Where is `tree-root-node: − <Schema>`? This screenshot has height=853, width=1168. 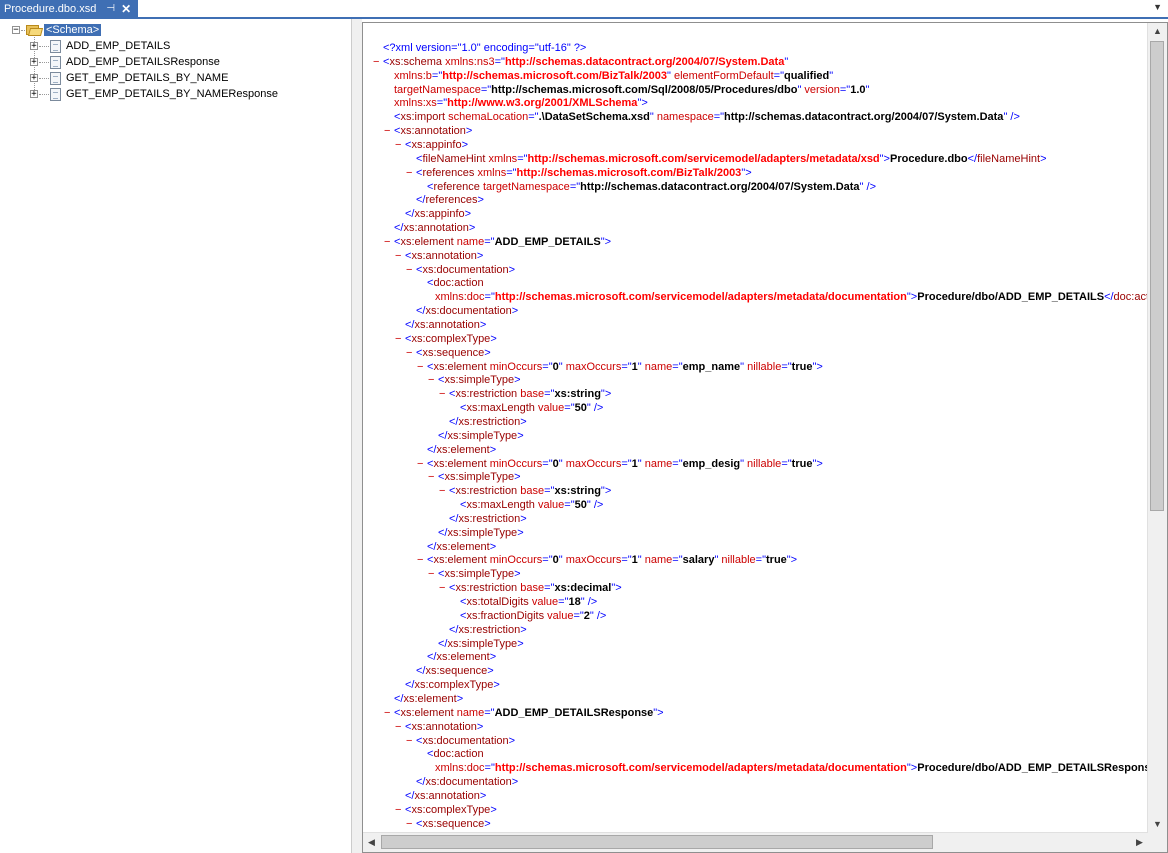
tree-root-node: − <Schema> is located at coordinates (57, 30).